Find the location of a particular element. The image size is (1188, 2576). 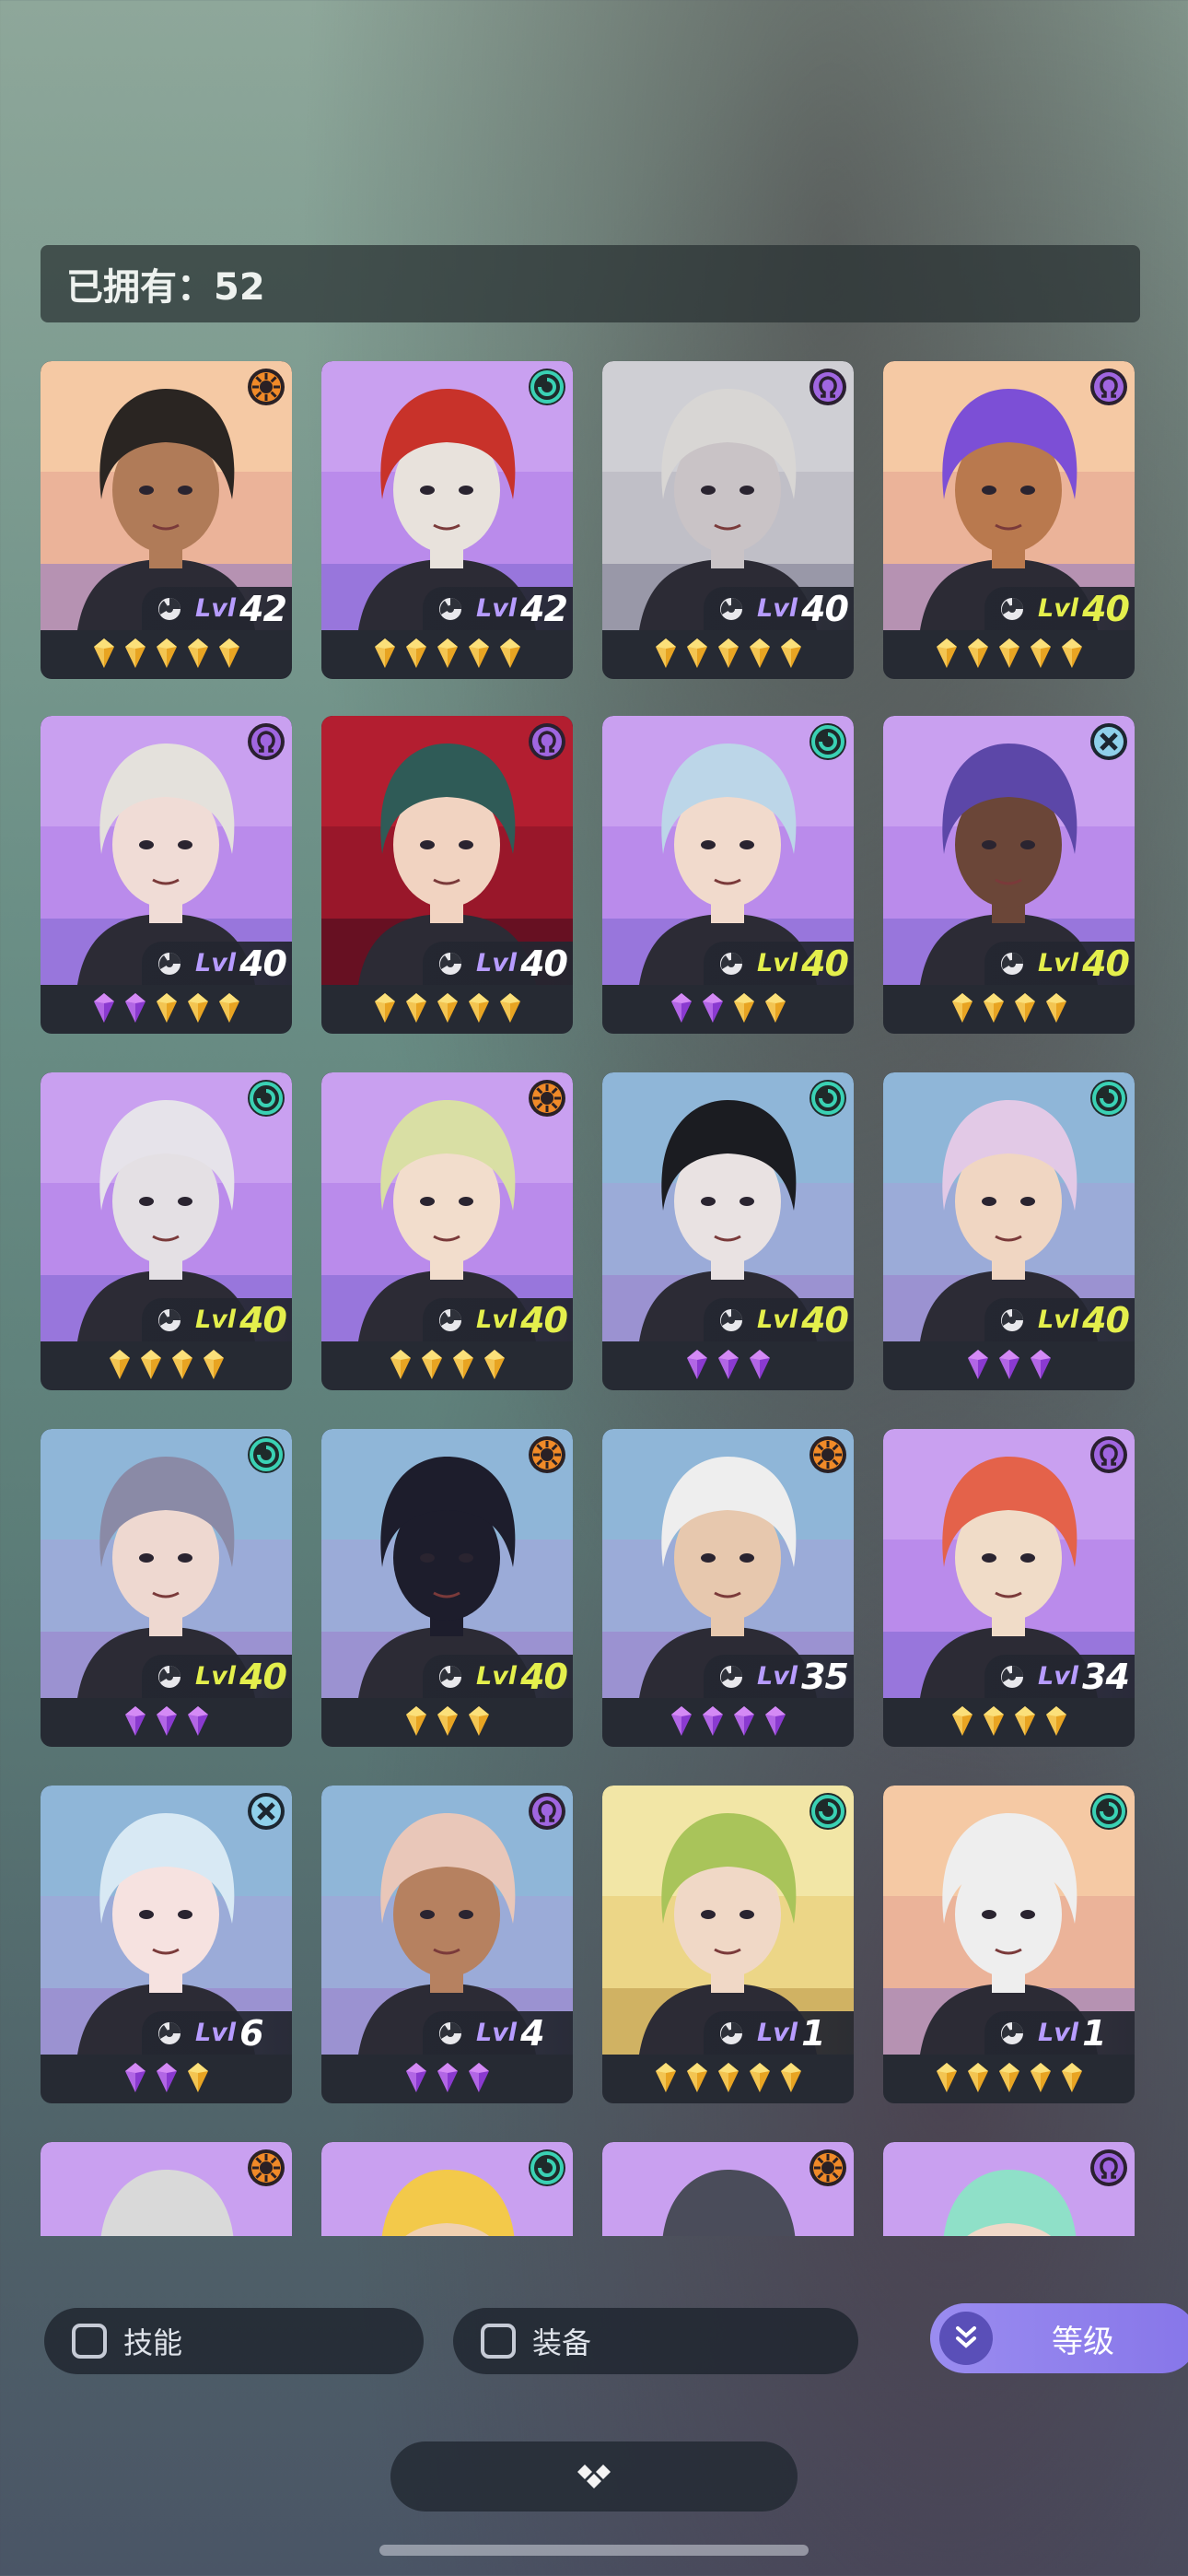

level-panel: Lvl 42 is located at coordinates (217, 608).